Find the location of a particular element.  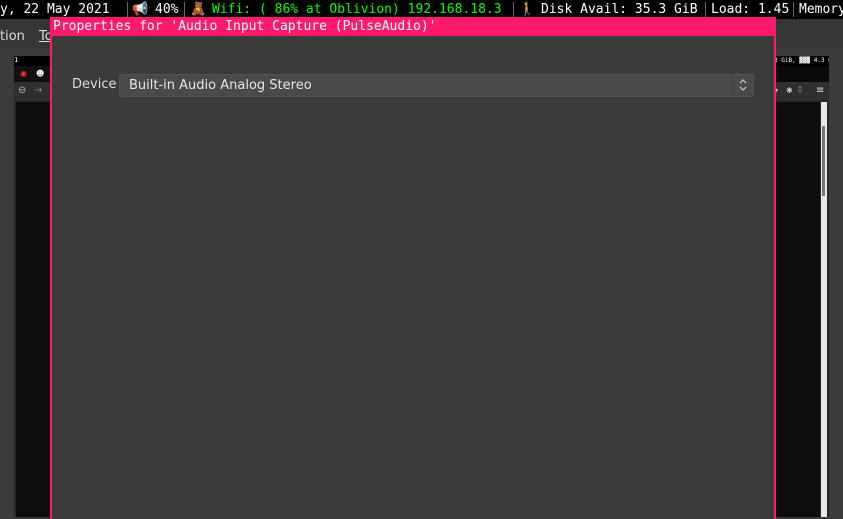

chevron-up-down-icon is located at coordinates (742, 85).